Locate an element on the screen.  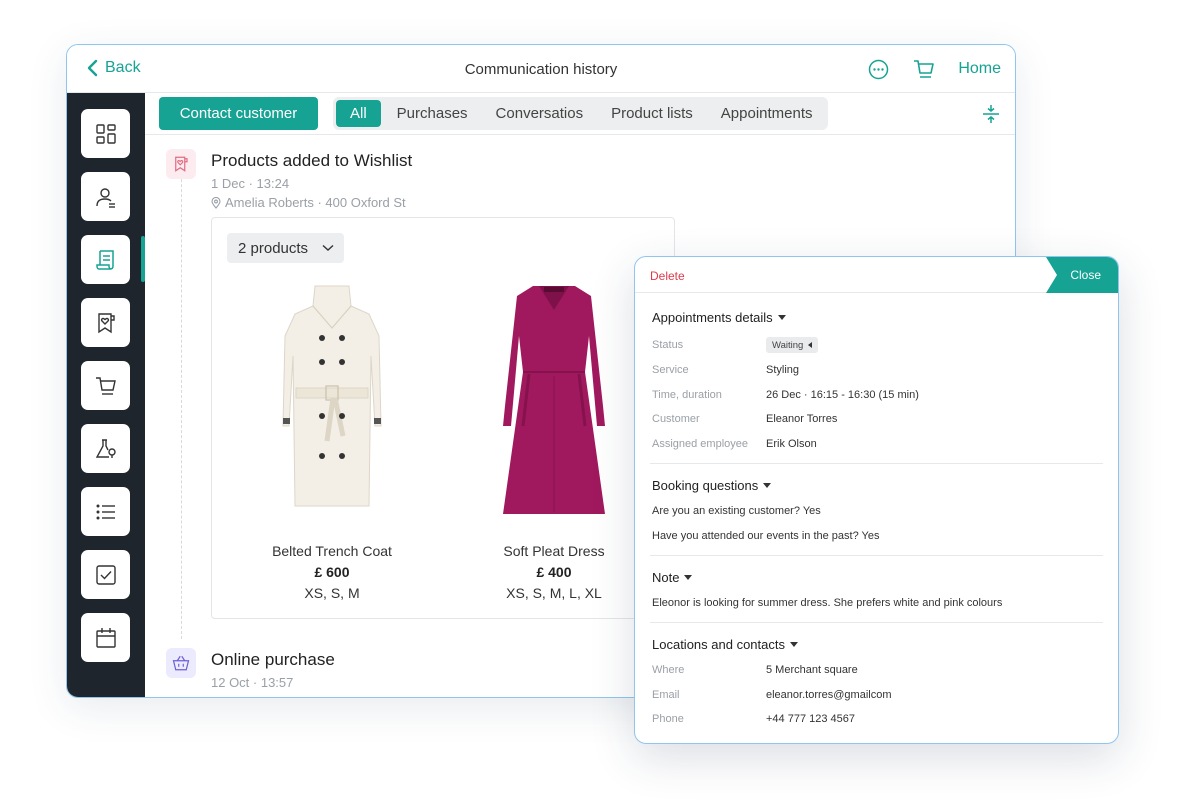
sidebar is located at coordinates (106, 395).